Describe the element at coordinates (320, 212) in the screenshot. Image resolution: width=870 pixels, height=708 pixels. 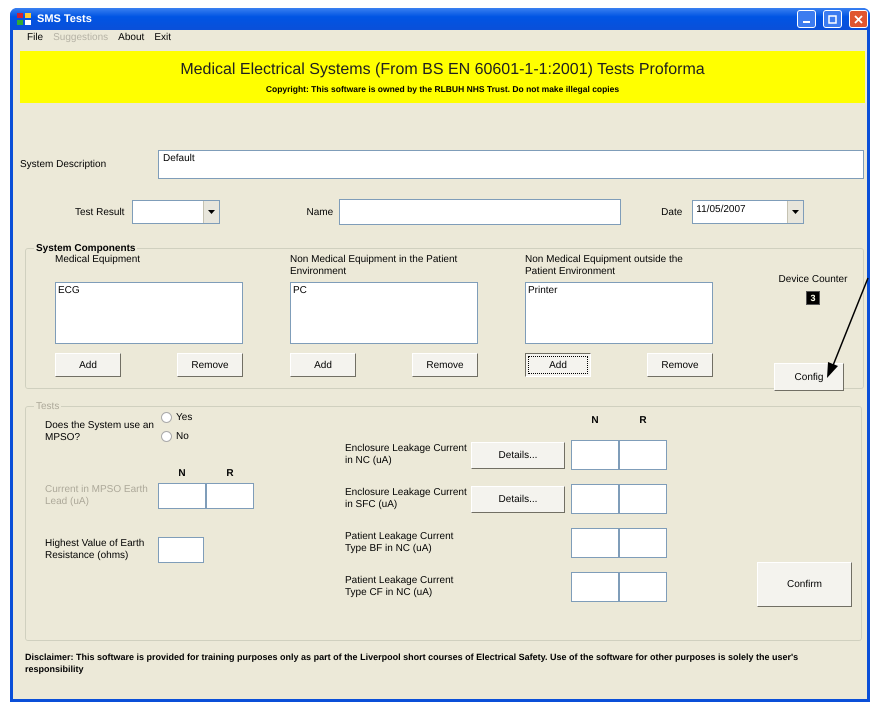
I see `field-label: Name` at that location.